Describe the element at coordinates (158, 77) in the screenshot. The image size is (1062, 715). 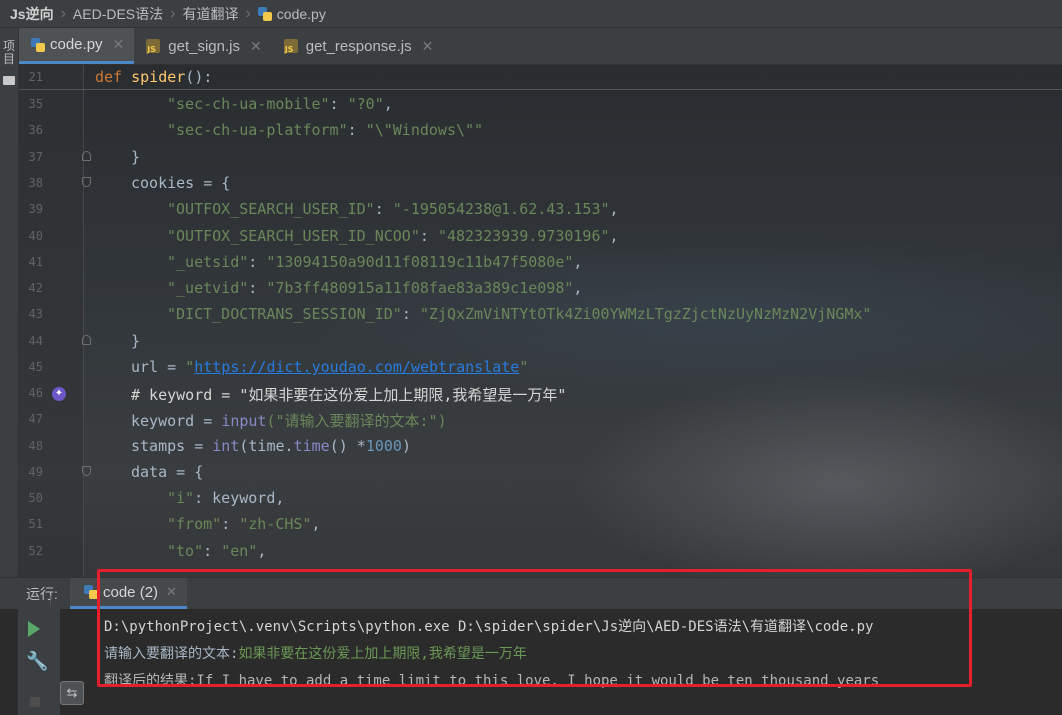
I see `code-function-name: spider` at that location.